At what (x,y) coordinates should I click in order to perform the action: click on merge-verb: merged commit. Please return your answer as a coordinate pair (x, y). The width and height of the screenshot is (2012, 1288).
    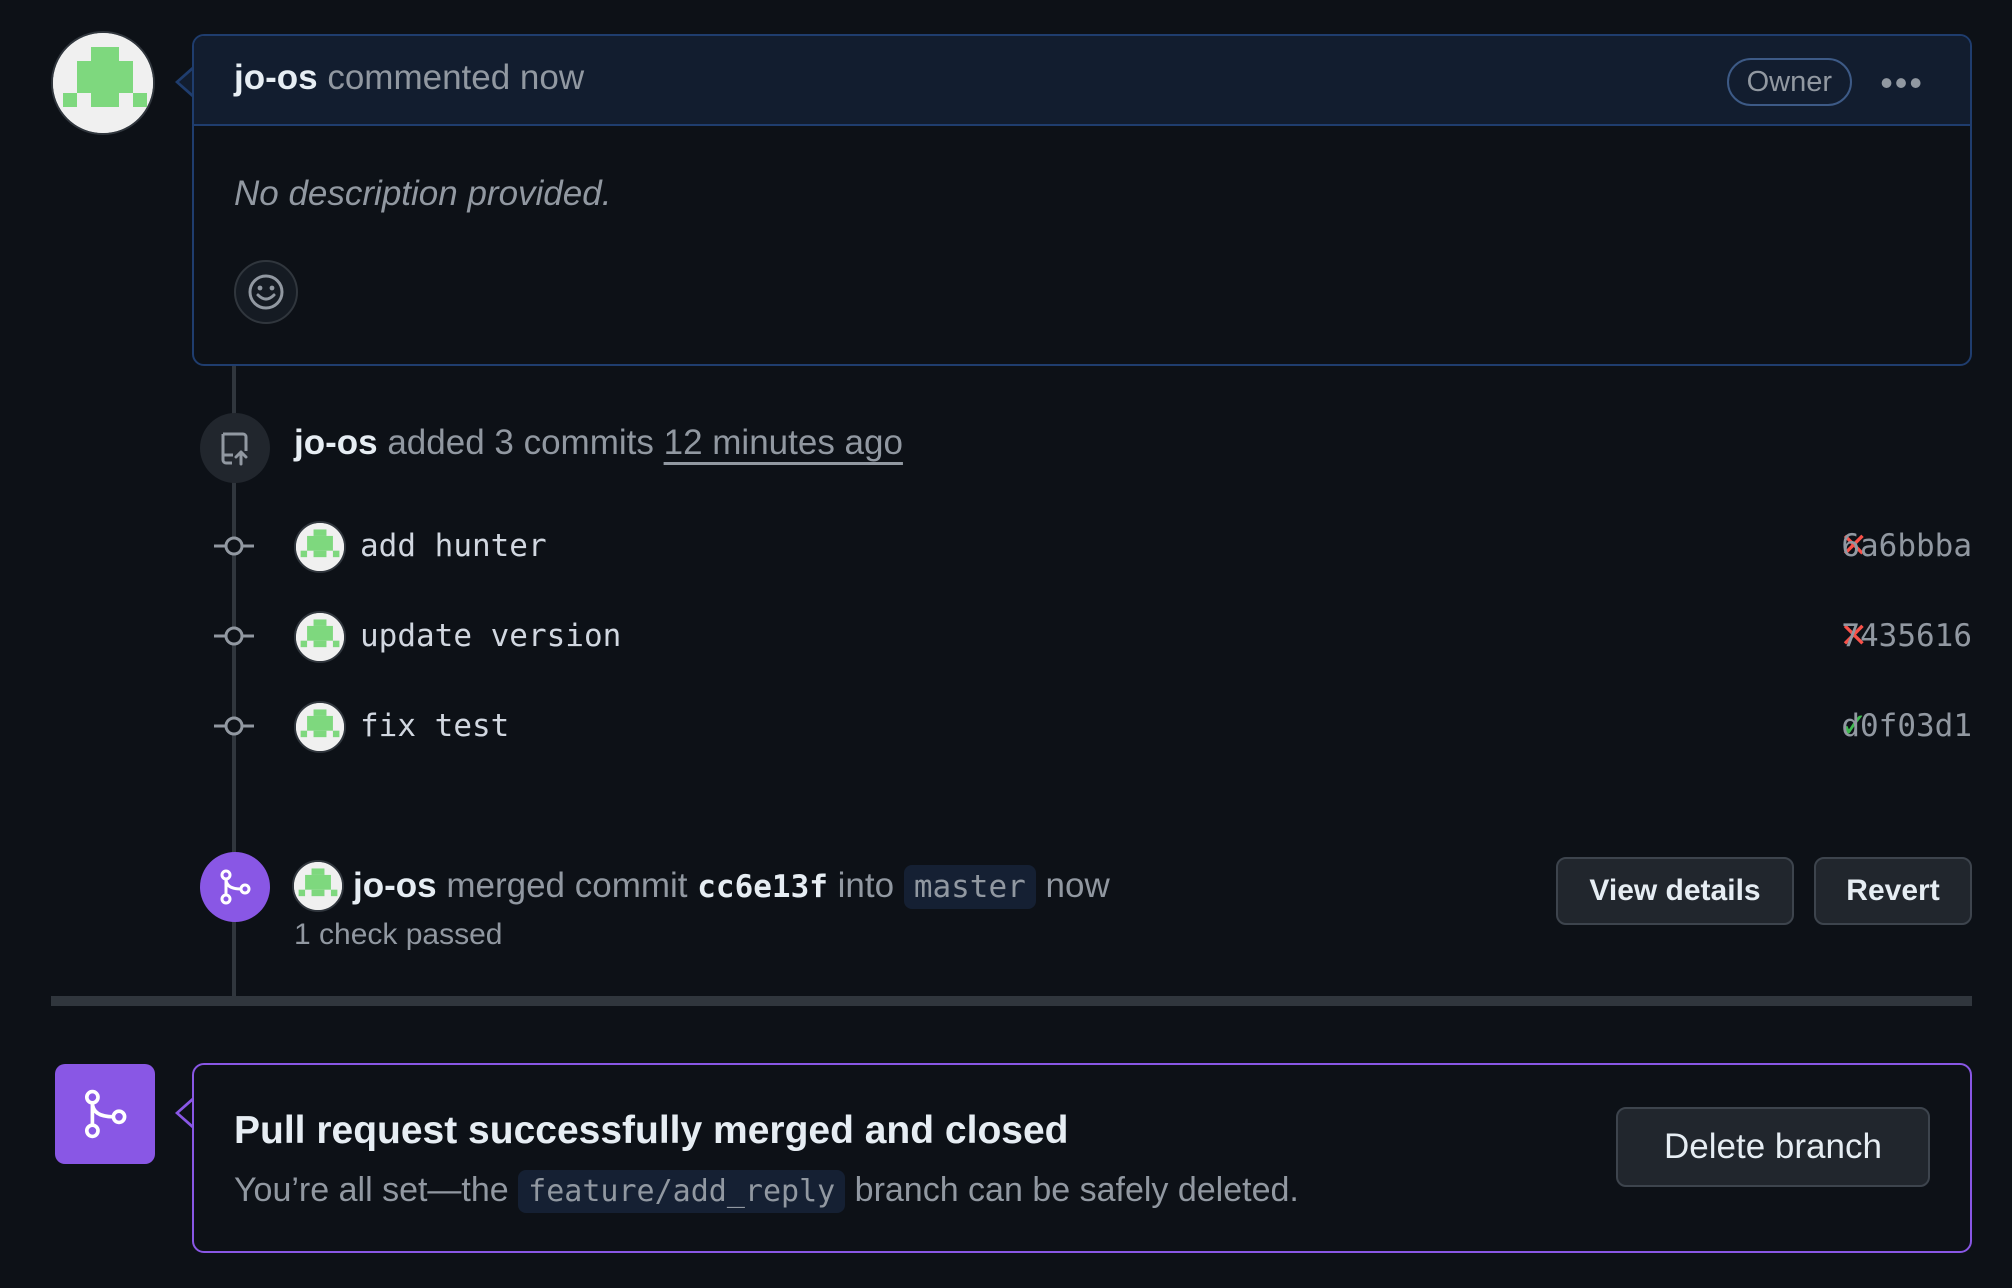
    Looking at the image, I should click on (567, 885).